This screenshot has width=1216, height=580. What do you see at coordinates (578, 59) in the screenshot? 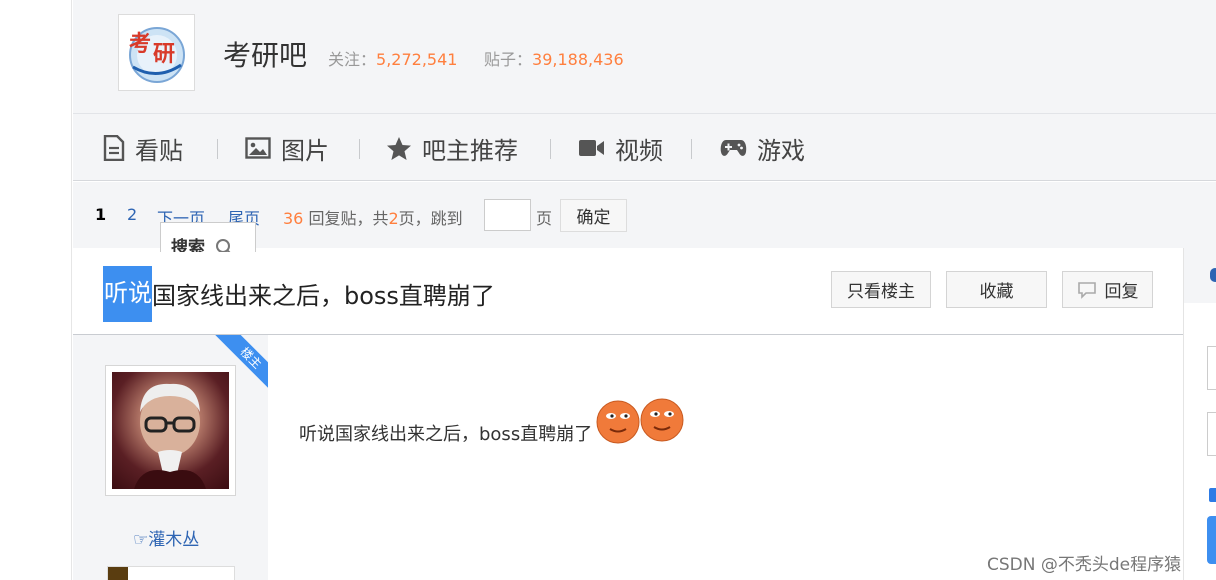
I see `posts-count: 39,188,436` at bounding box center [578, 59].